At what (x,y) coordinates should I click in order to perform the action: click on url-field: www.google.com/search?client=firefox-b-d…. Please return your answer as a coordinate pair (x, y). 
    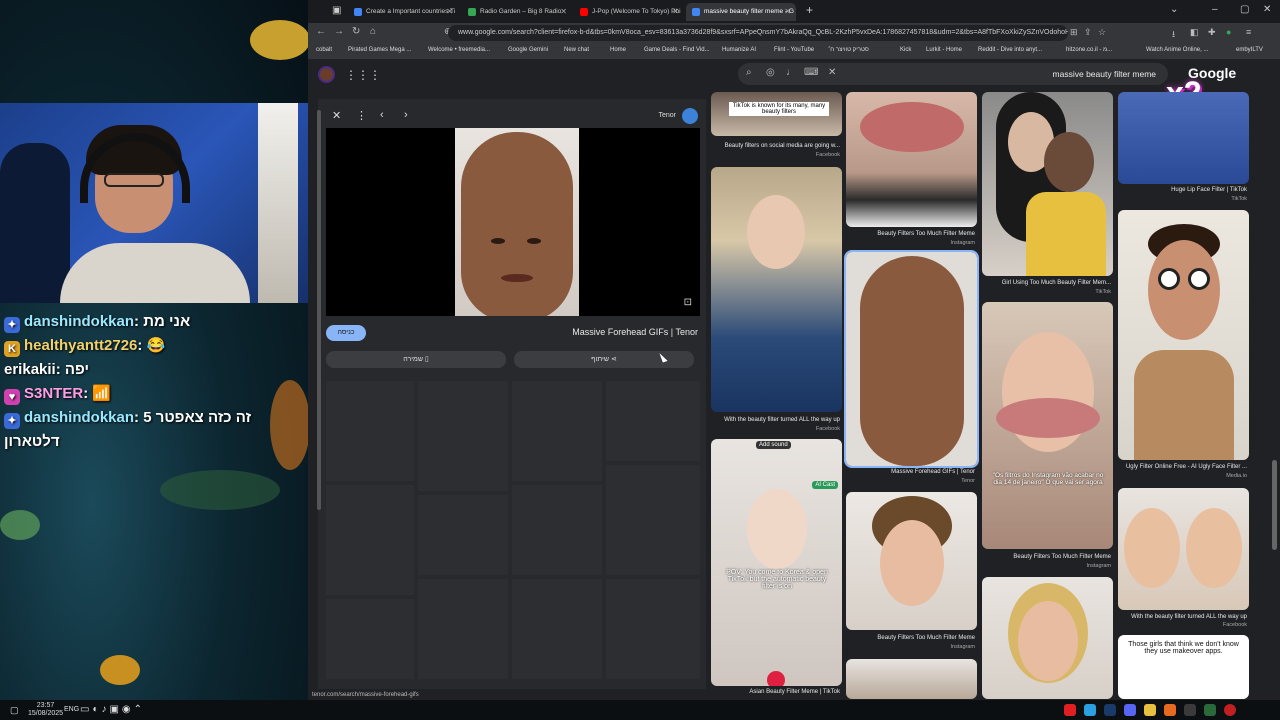
    Looking at the image, I should click on (758, 33).